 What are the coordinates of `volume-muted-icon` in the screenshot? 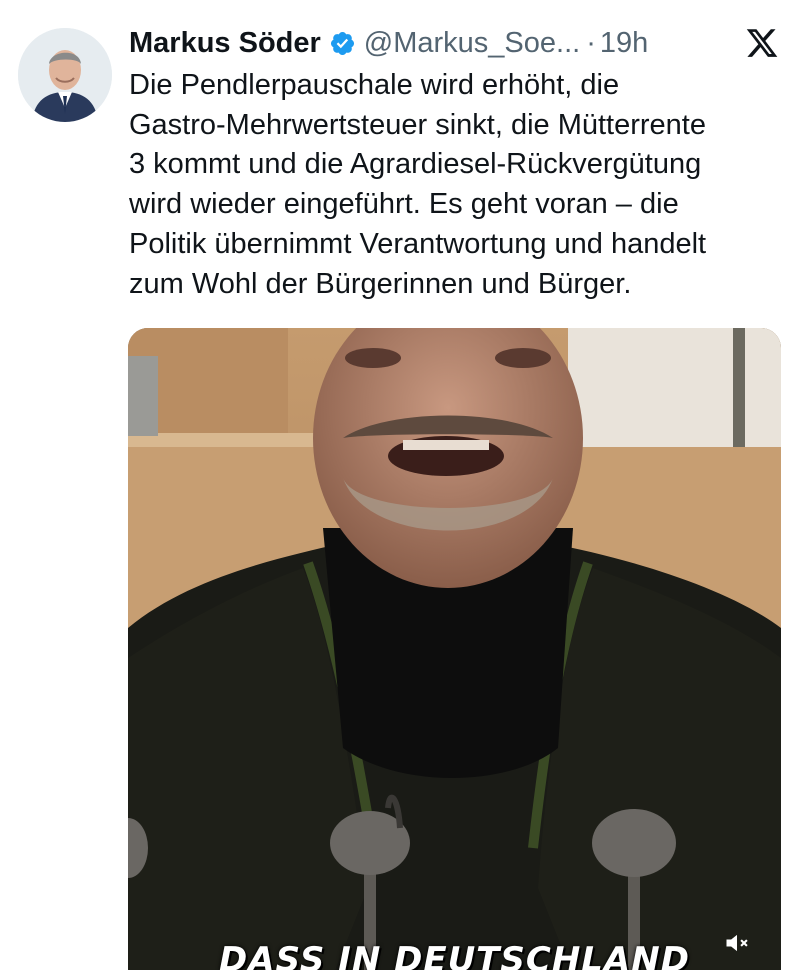 It's located at (737, 943).